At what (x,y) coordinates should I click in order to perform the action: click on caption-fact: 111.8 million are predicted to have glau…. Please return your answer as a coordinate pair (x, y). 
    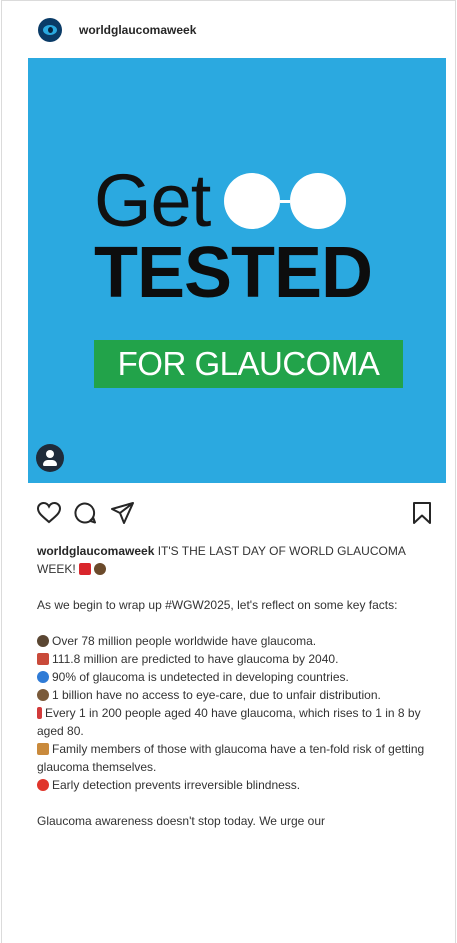
    Looking at the image, I should click on (239, 659).